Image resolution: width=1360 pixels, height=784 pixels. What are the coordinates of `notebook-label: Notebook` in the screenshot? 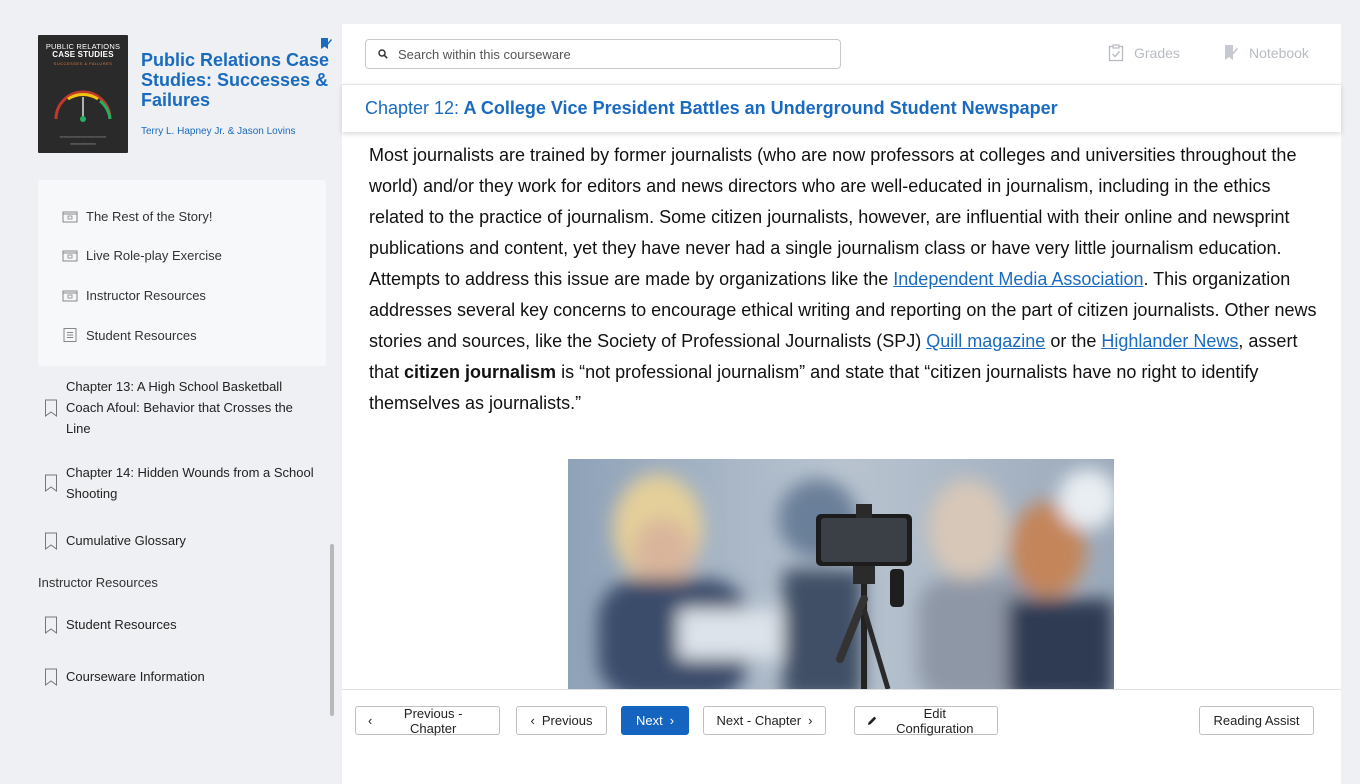 It's located at (1279, 53).